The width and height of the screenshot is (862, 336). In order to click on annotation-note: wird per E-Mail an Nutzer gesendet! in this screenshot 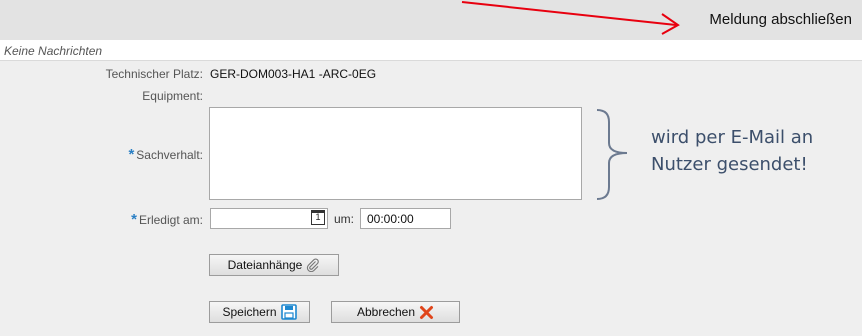, I will do `click(756, 151)`.